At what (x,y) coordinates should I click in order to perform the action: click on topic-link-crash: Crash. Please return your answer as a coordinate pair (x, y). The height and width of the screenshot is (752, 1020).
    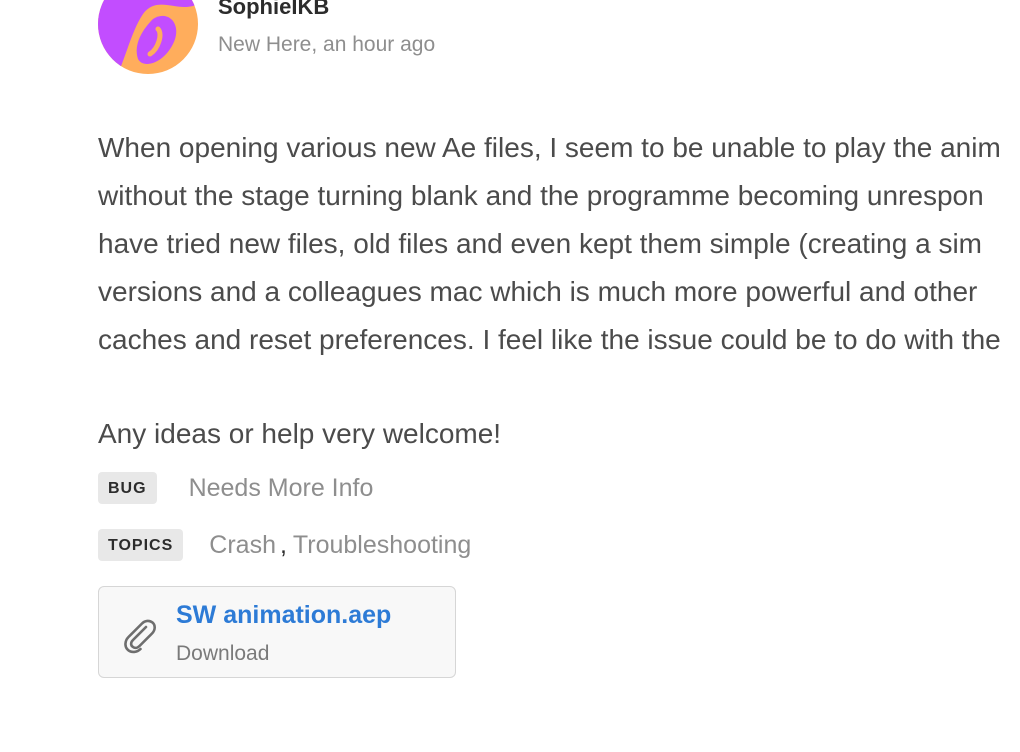
    Looking at the image, I should click on (242, 545).